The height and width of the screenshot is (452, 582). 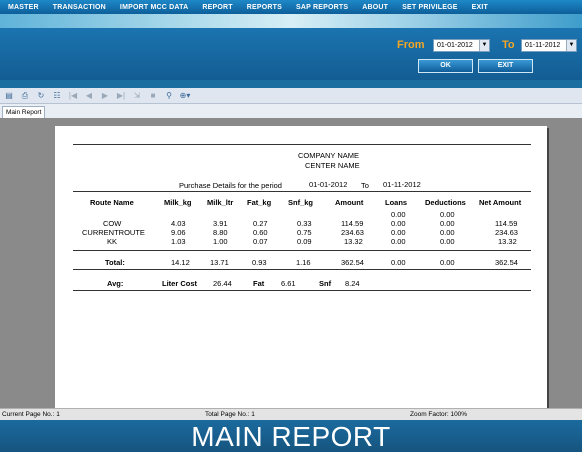 What do you see at coordinates (506, 262) in the screenshot?
I see `total-net-amount: 362.54` at bounding box center [506, 262].